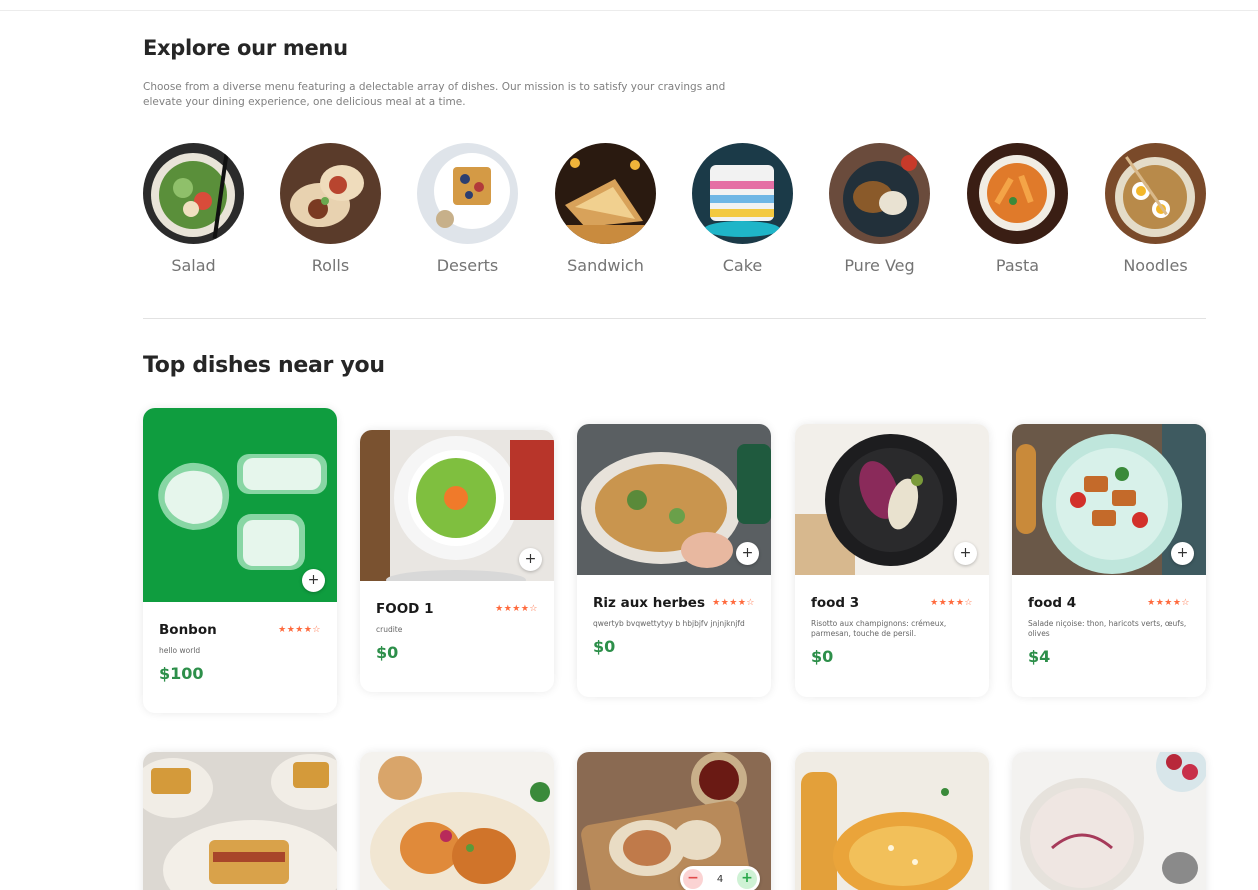  I want to click on category-label: Noodles, so click(1155, 265).